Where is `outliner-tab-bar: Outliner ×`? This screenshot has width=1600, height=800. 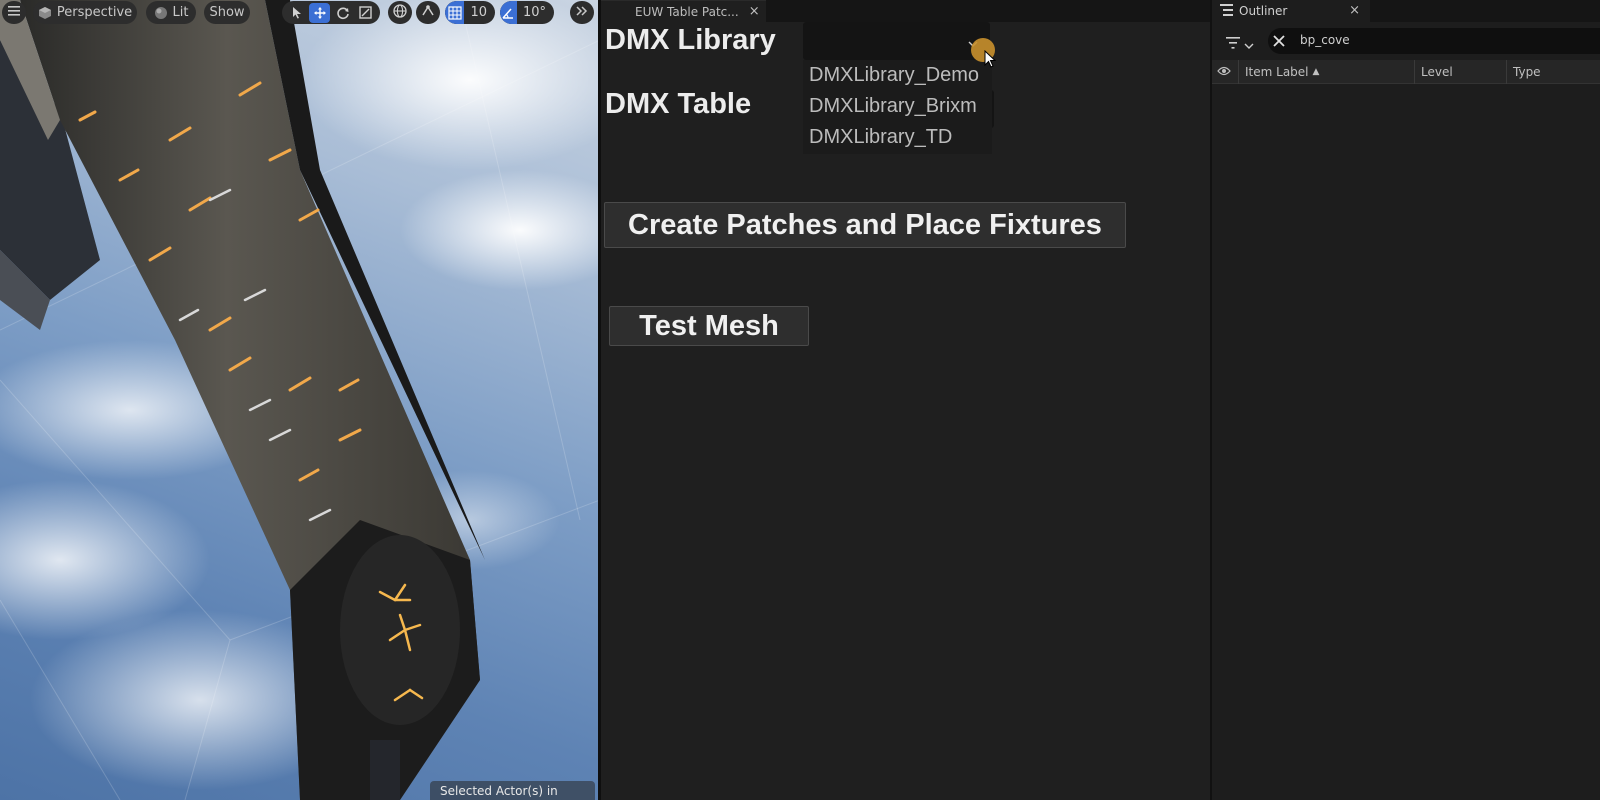
outliner-tab-bar: Outliner × is located at coordinates (1406, 11).